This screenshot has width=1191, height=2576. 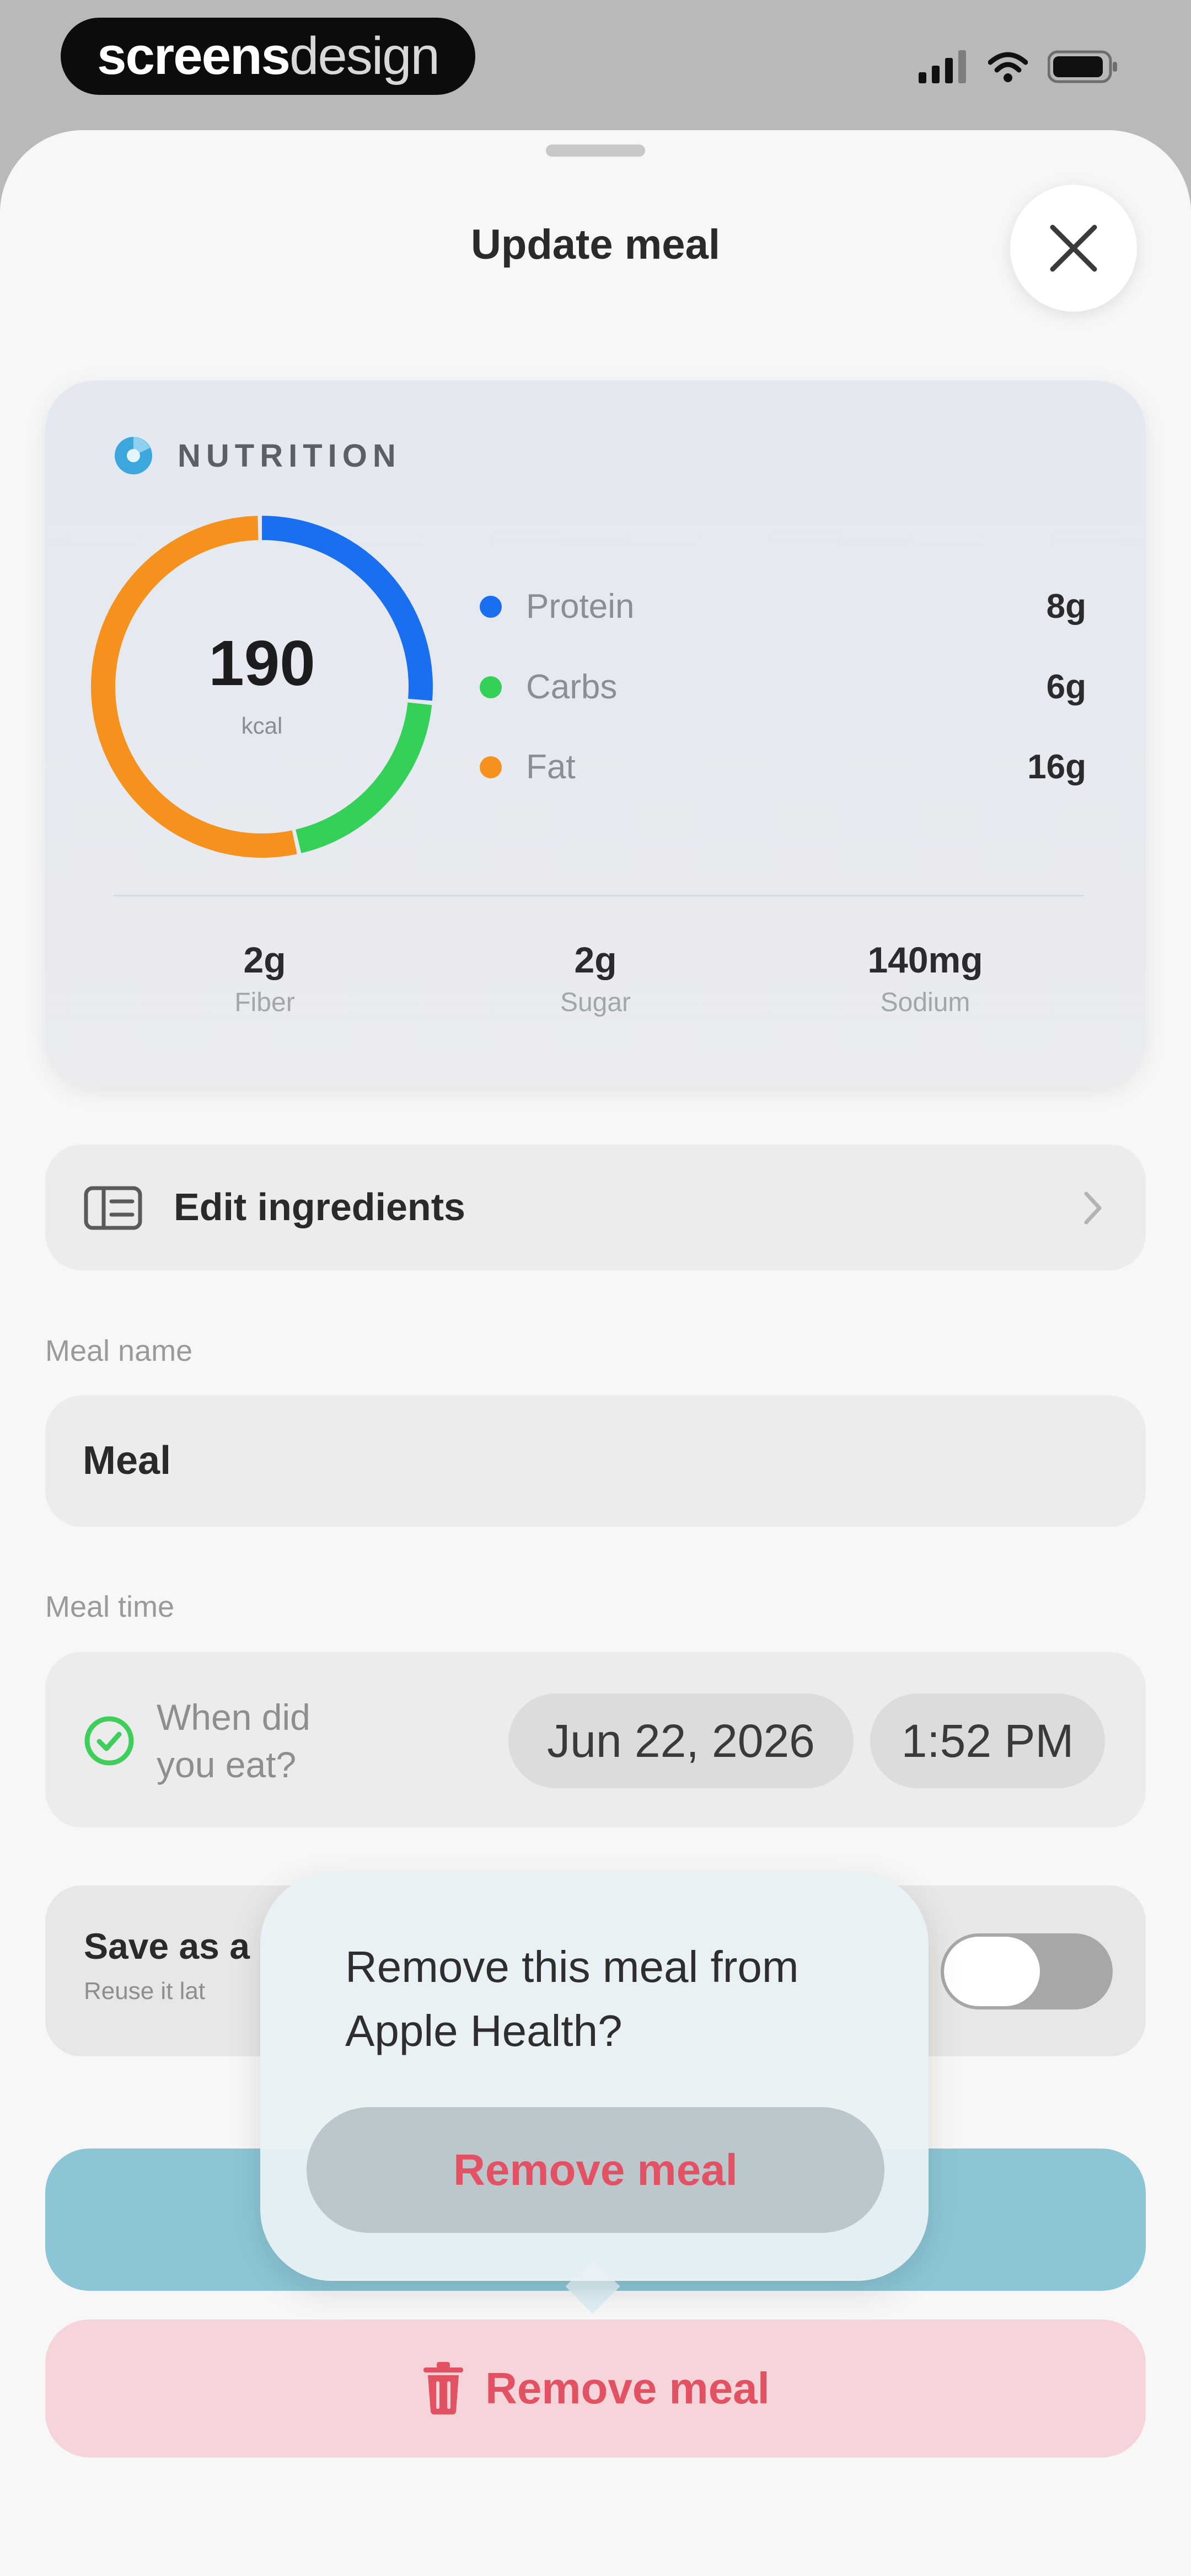 What do you see at coordinates (987, 1740) in the screenshot?
I see `time-picker-chip: 1:52 PM` at bounding box center [987, 1740].